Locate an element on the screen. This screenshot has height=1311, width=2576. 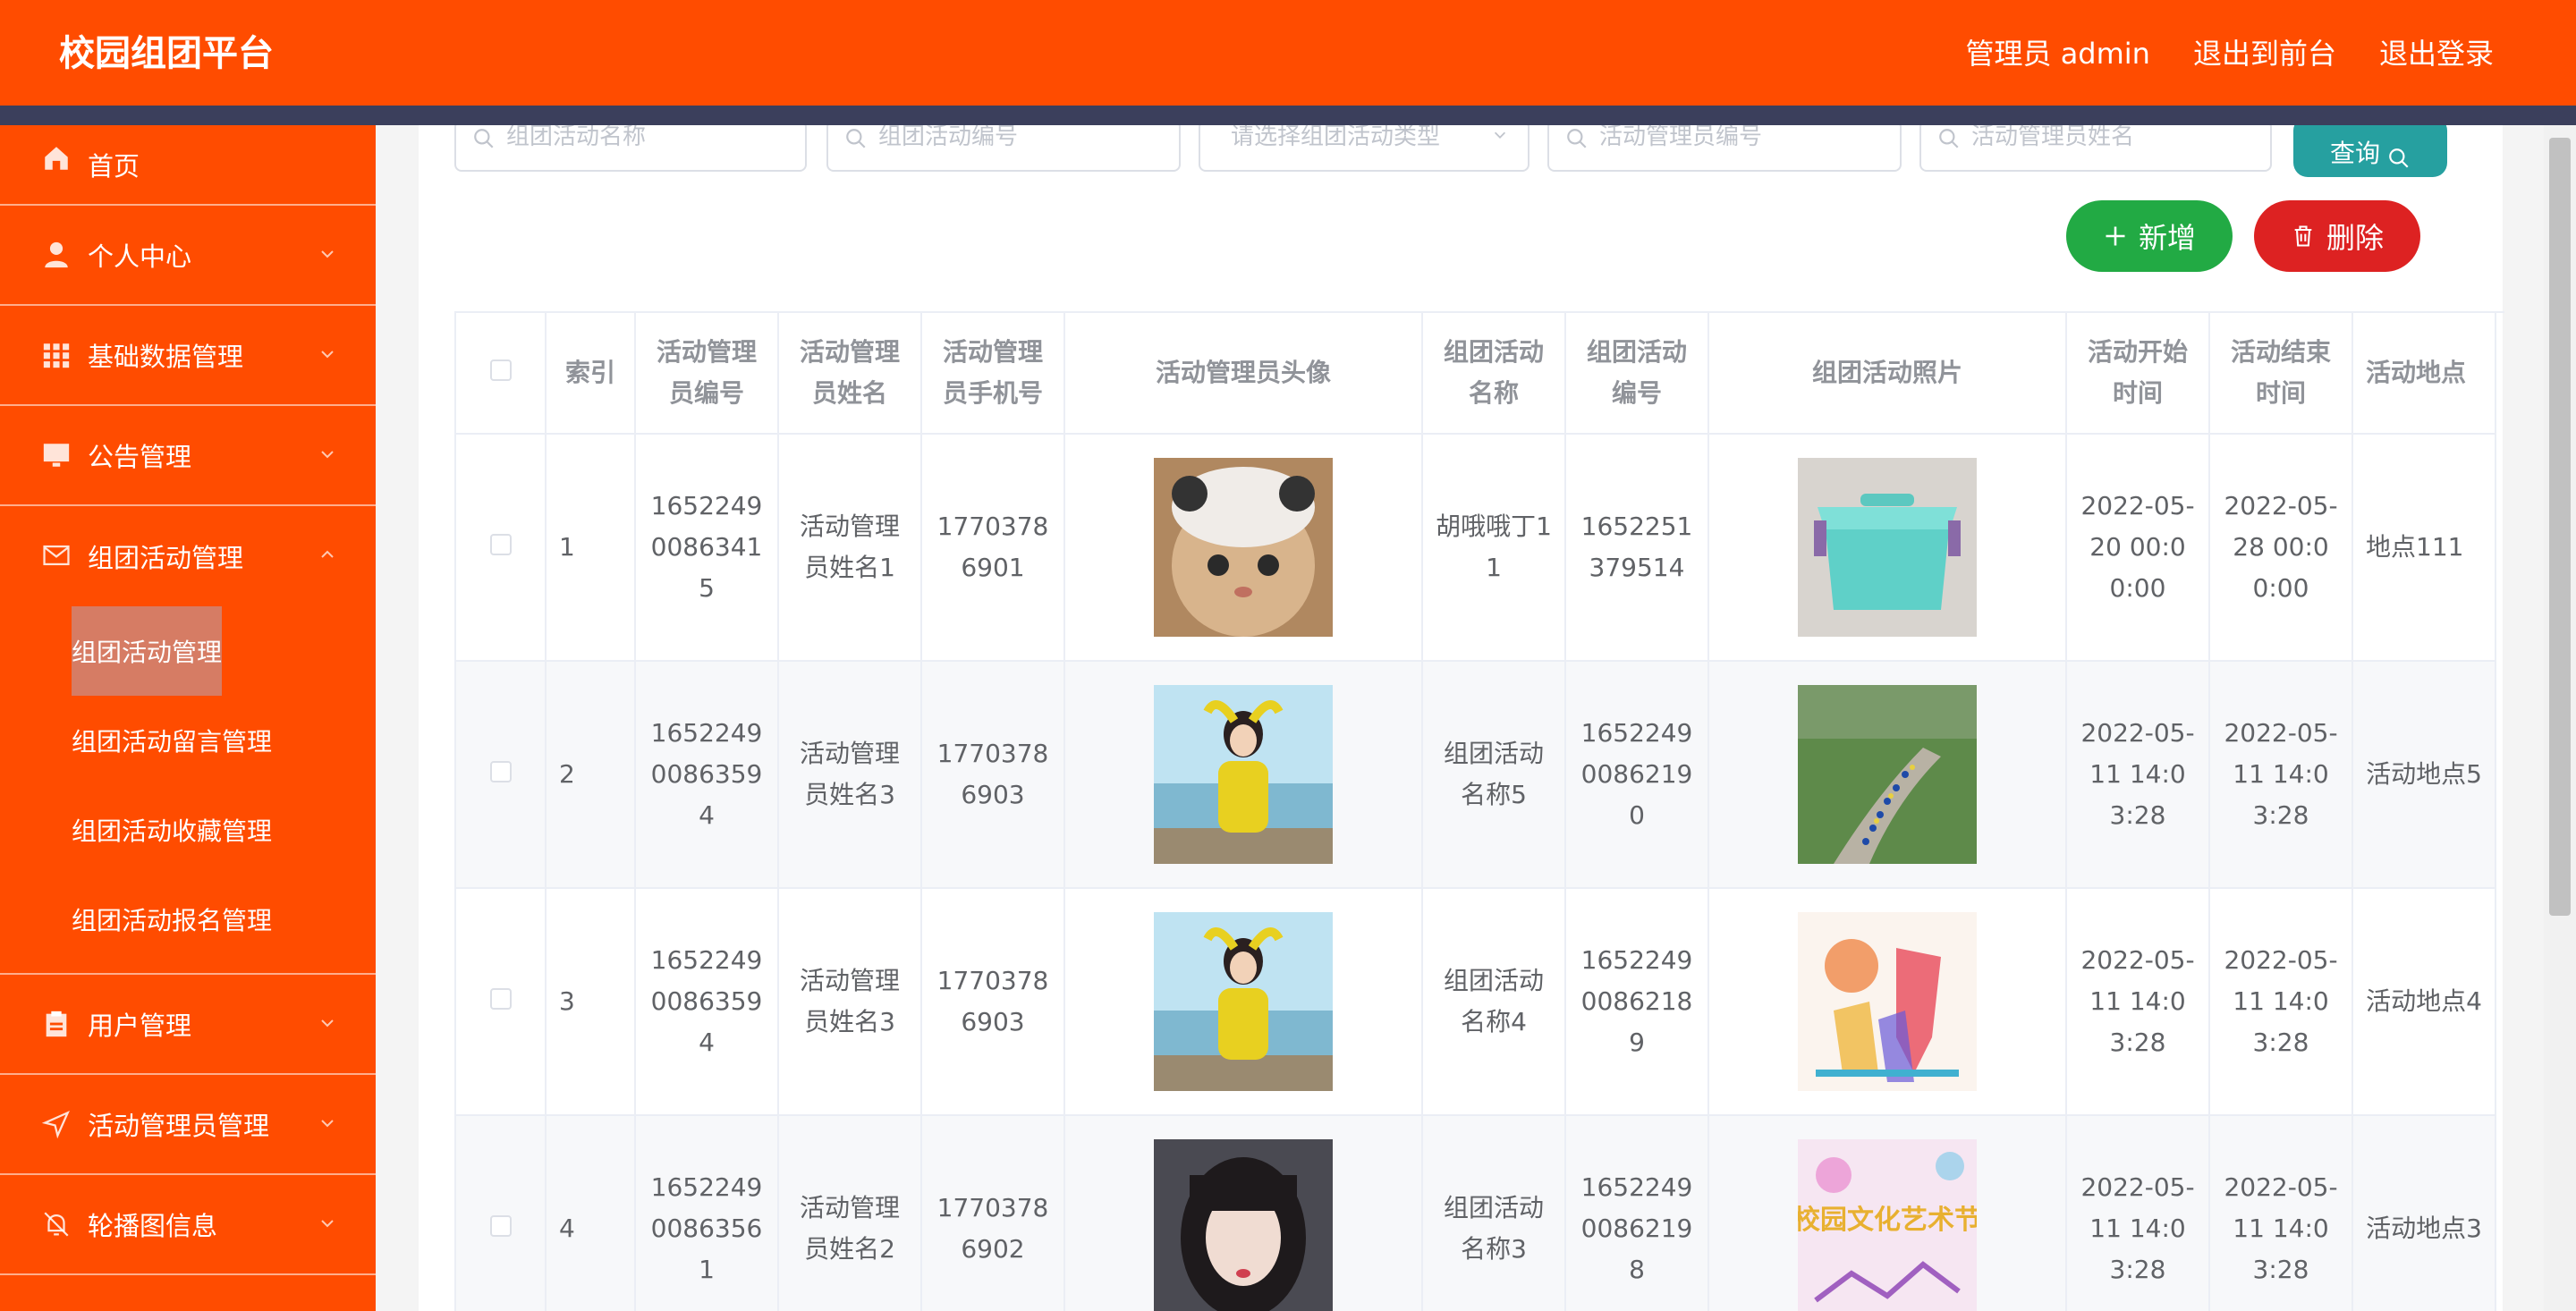
manager-no-input: 活动管理员编号 is located at coordinates (1724, 148).